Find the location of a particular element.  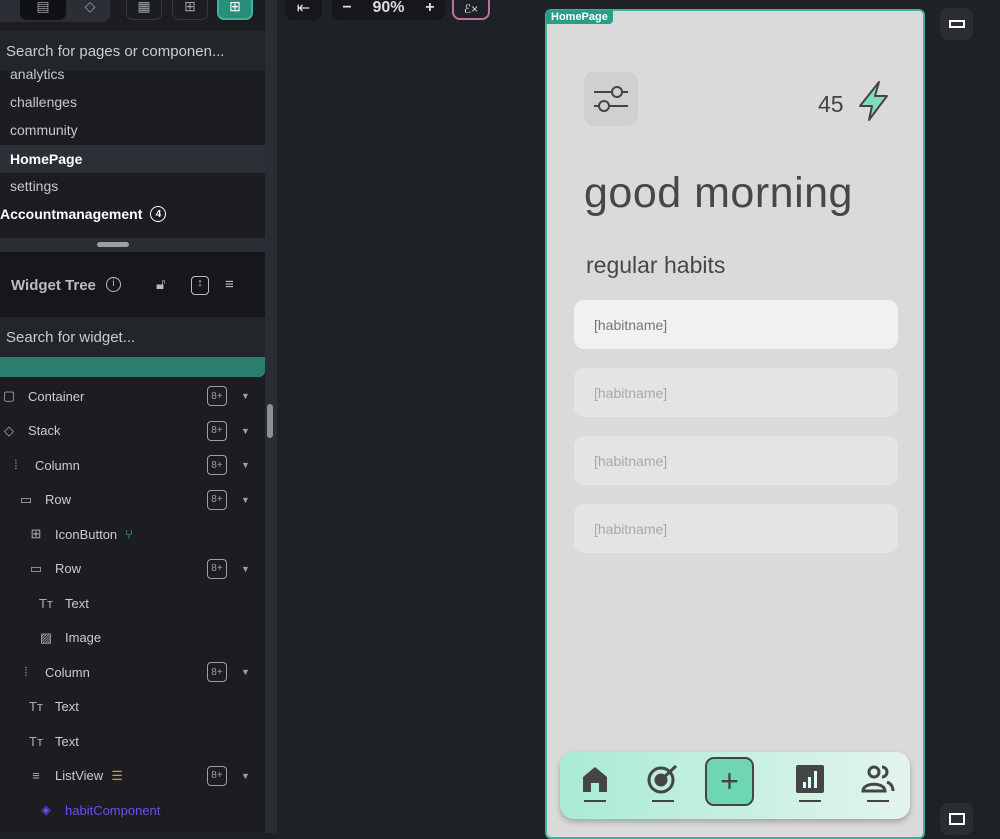

diamond-icon: ◇ is located at coordinates (90, 7).